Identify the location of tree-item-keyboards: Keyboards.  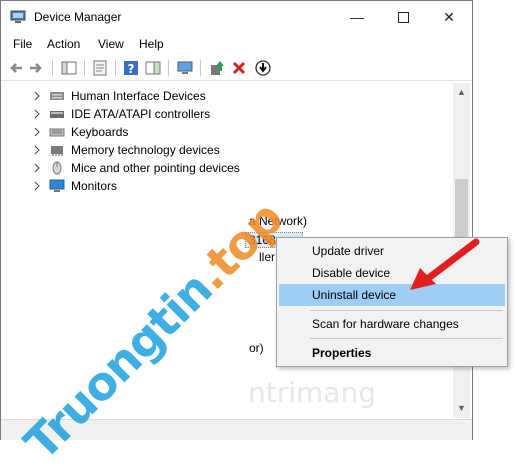
(80, 132).